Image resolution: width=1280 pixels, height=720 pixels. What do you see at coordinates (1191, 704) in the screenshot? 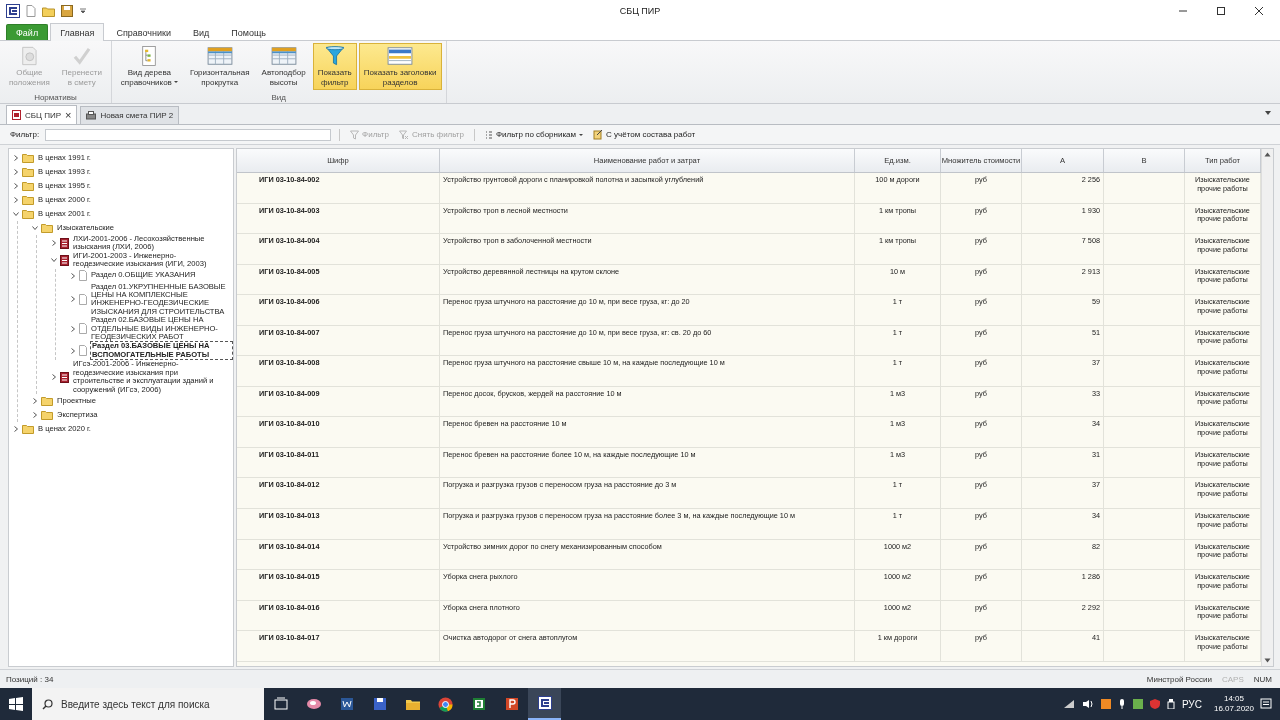
I see `language-indicator: РУС` at bounding box center [1191, 704].